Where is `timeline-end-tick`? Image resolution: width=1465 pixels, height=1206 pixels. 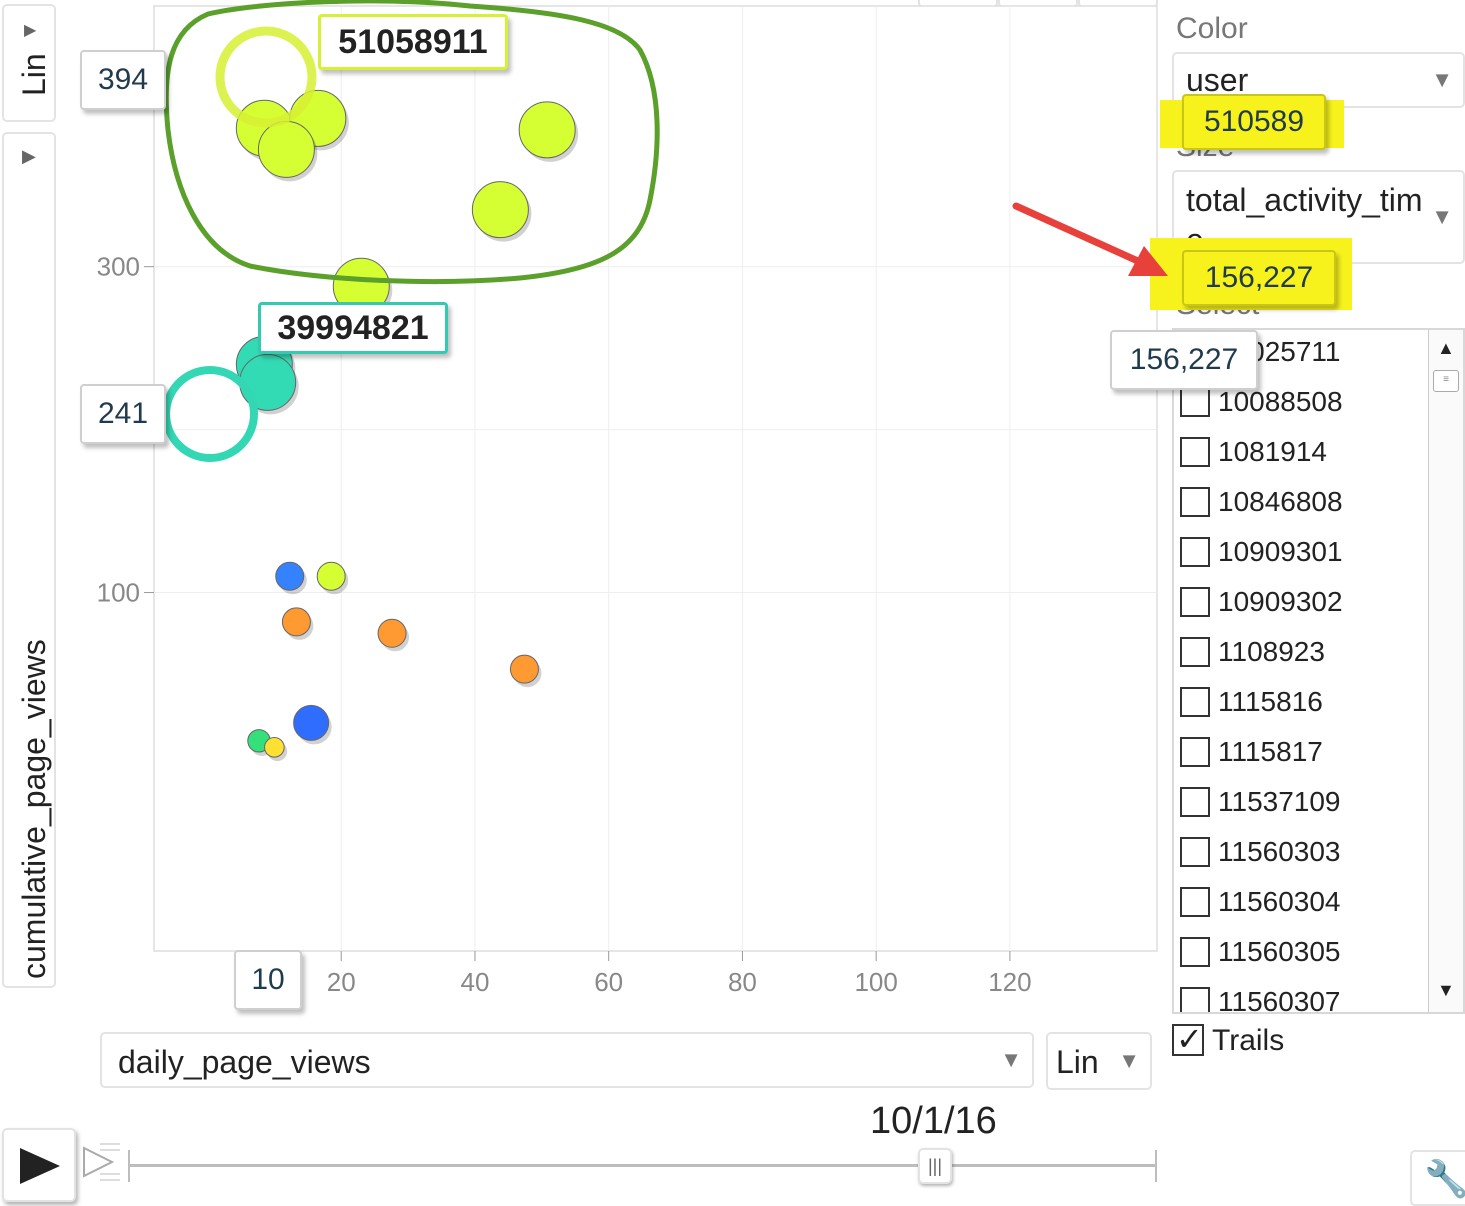 timeline-end-tick is located at coordinates (1156, 1166).